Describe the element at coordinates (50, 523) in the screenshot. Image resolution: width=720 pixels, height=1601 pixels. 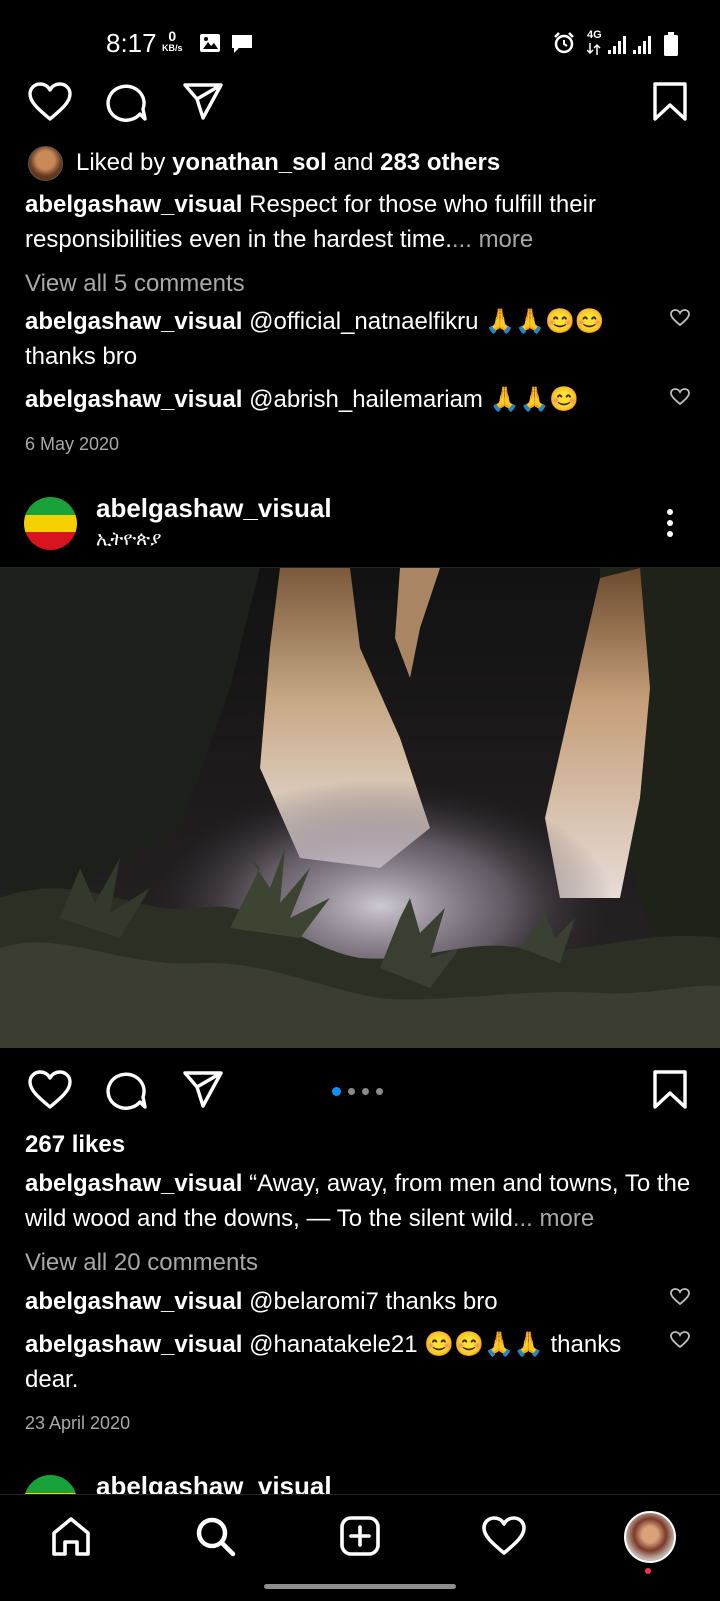
I see `profile-avatar` at that location.